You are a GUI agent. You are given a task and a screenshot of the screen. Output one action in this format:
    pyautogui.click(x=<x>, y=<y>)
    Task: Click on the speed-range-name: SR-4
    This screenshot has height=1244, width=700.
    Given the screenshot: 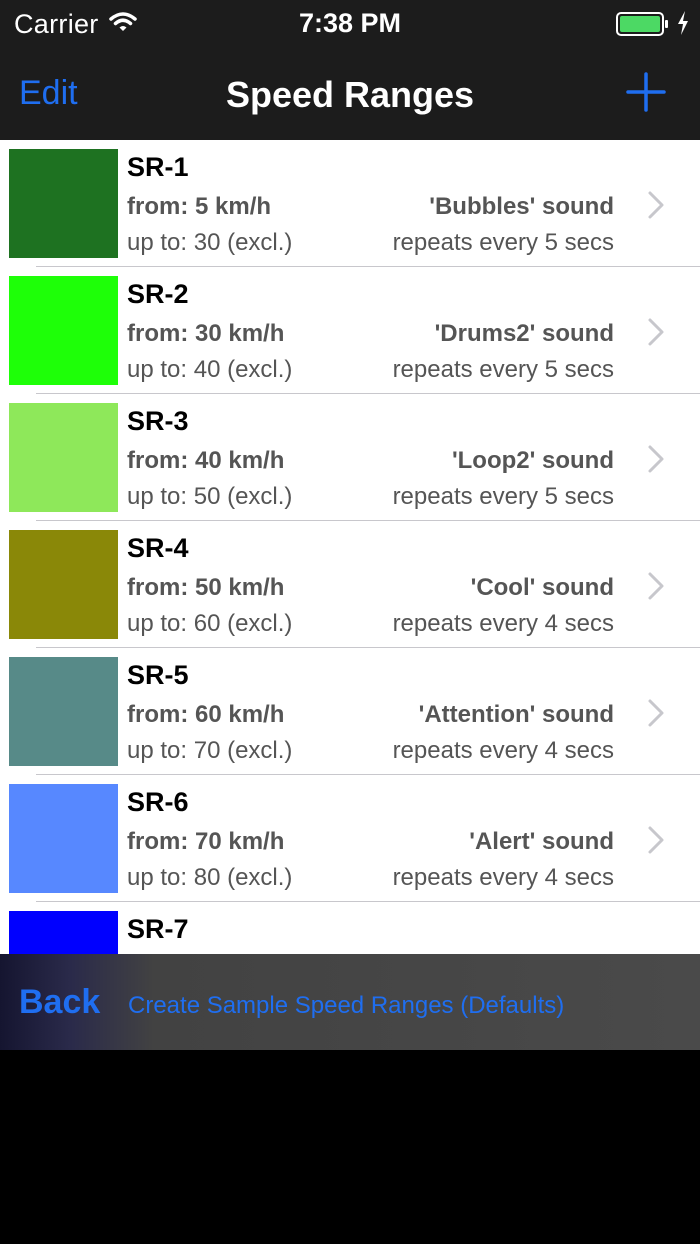 What is the action you would take?
    pyautogui.click(x=158, y=548)
    